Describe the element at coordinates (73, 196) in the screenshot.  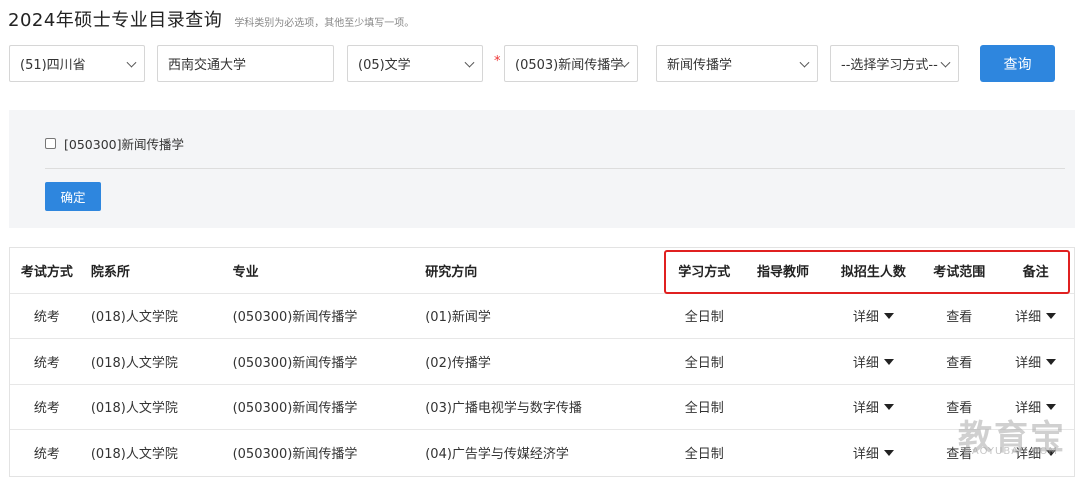
I see `confirm-button: 确定` at that location.